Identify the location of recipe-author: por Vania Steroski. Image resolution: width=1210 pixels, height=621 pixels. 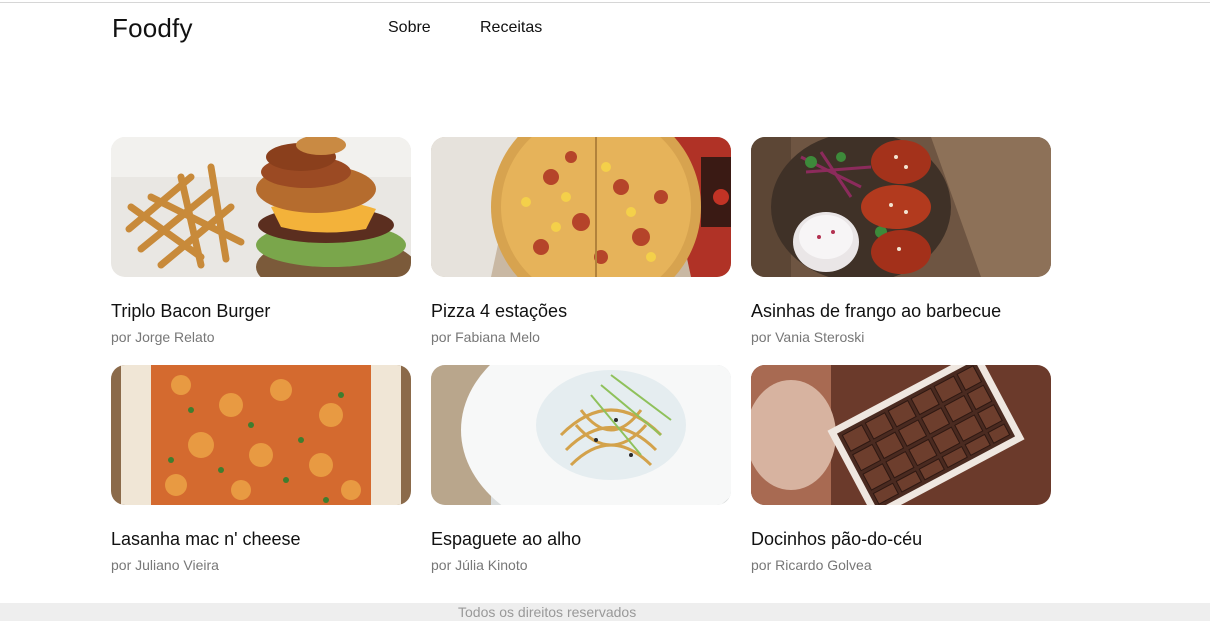
(808, 337).